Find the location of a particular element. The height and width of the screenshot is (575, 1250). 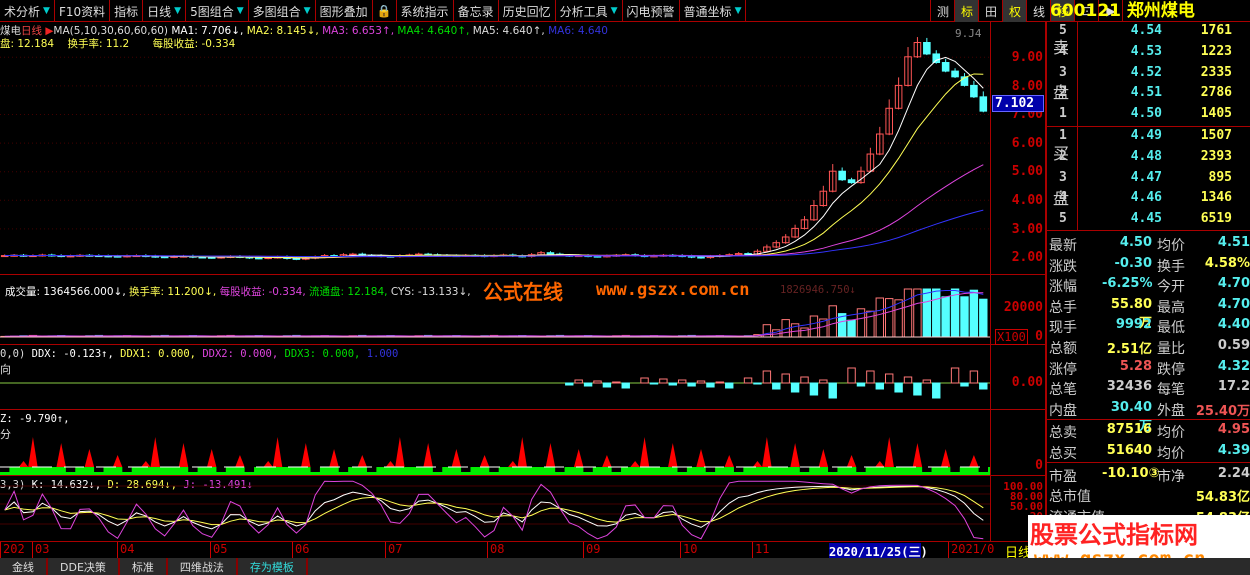

toolbar-item: 田 is located at coordinates (991, 11).